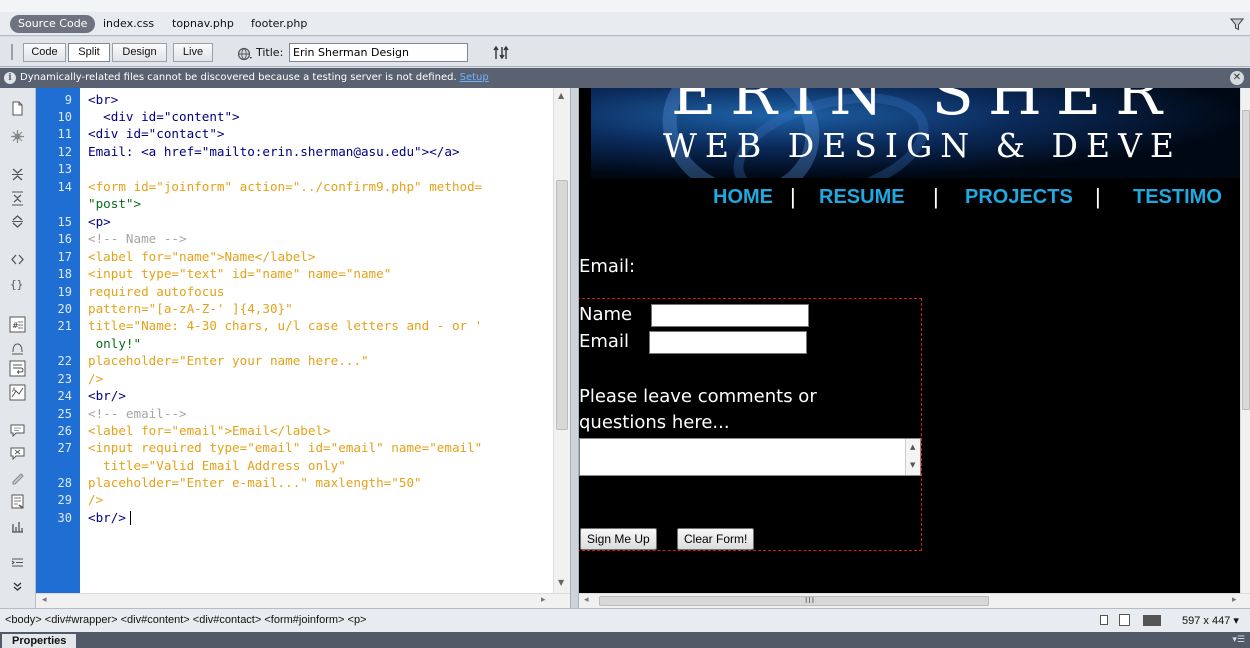 This screenshot has width=1250, height=648. Describe the element at coordinates (17, 586) in the screenshot. I see `toolbar-overflow-icon` at that location.